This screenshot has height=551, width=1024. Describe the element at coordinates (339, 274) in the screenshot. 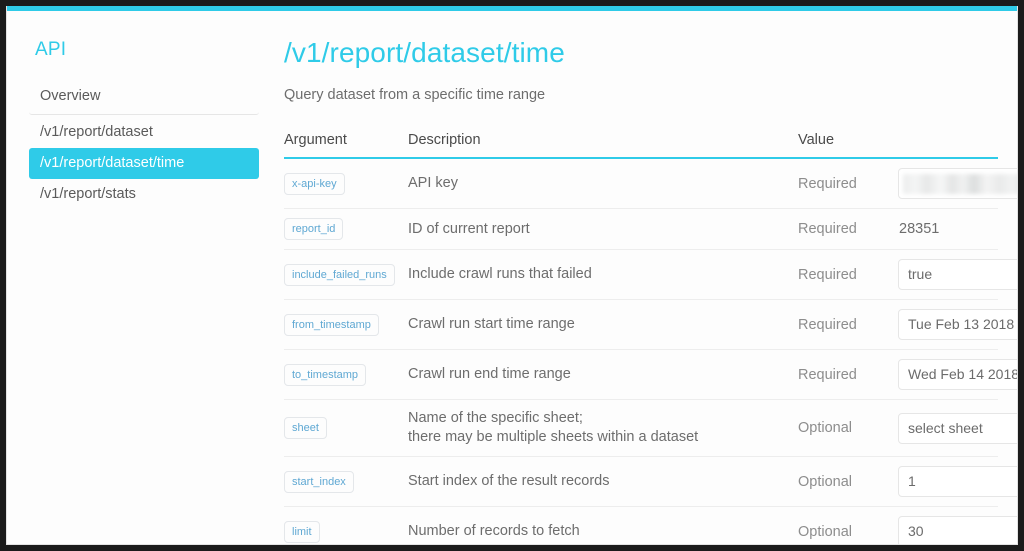

I see `argument-pill: include_failed_runs` at that location.